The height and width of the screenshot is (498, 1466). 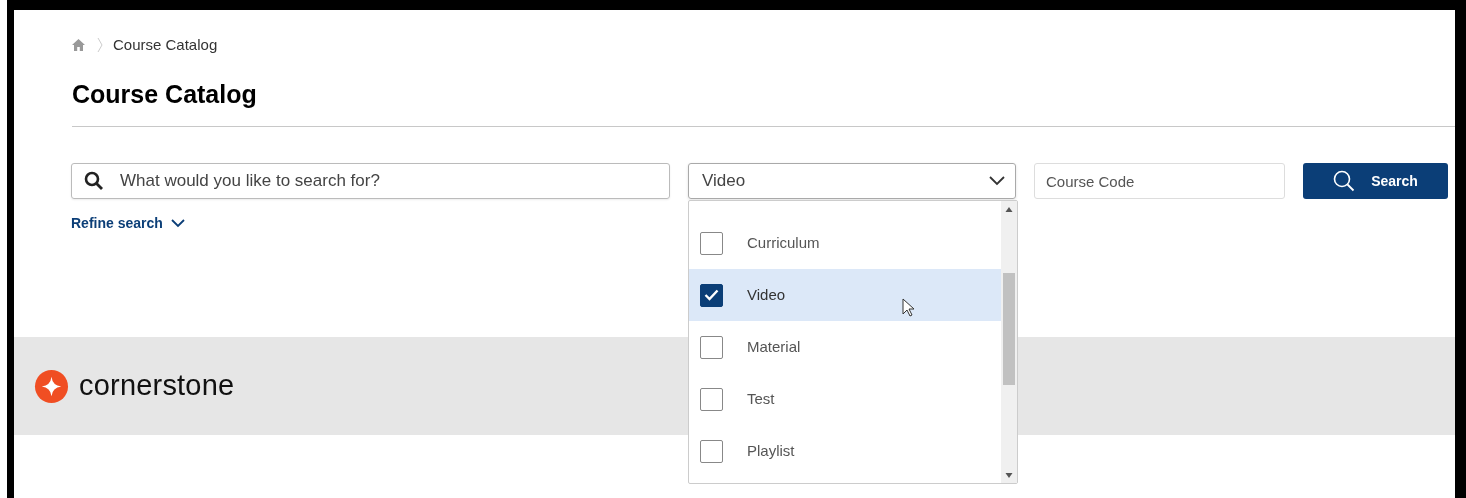 What do you see at coordinates (908, 308) in the screenshot?
I see `pointer-cursor-icon` at bounding box center [908, 308].